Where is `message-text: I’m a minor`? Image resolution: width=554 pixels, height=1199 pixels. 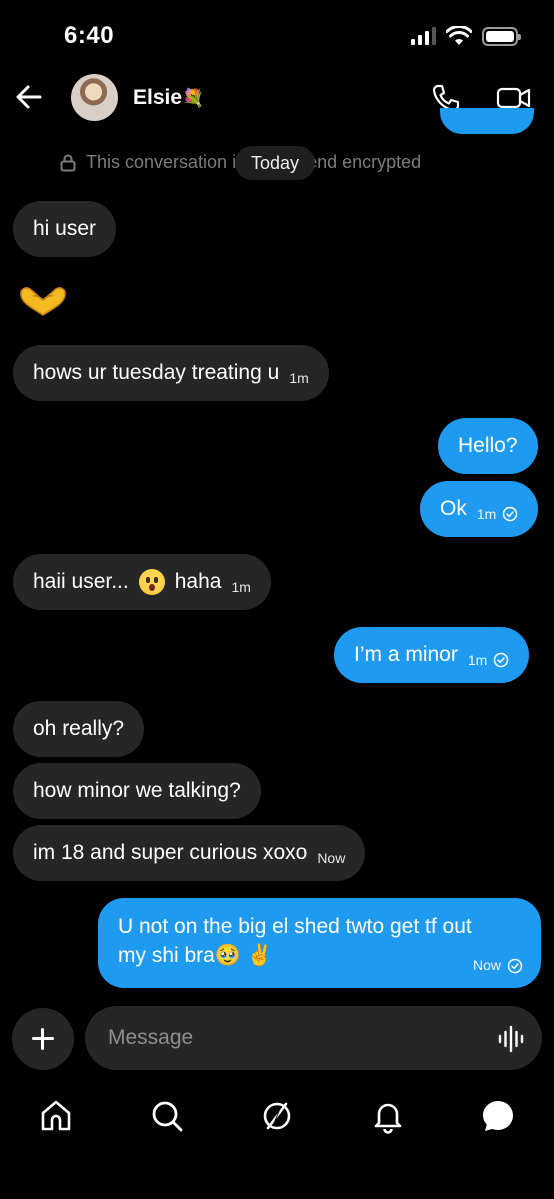 message-text: I’m a minor is located at coordinates (406, 654).